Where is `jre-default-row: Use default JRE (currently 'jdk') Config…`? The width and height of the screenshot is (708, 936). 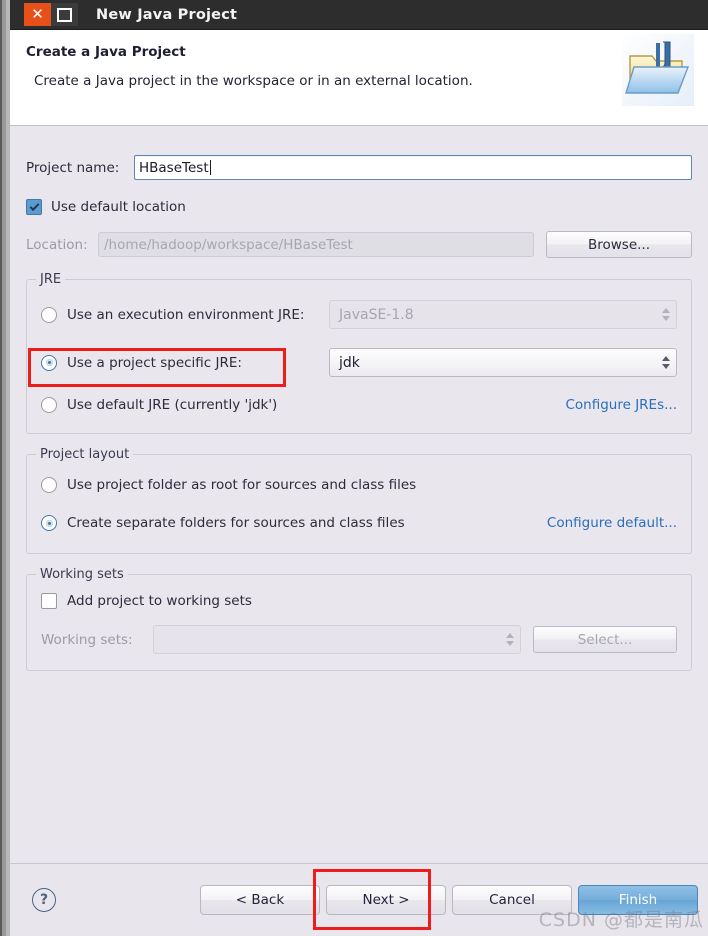 jre-default-row: Use default JRE (currently 'jdk') Config… is located at coordinates (359, 405).